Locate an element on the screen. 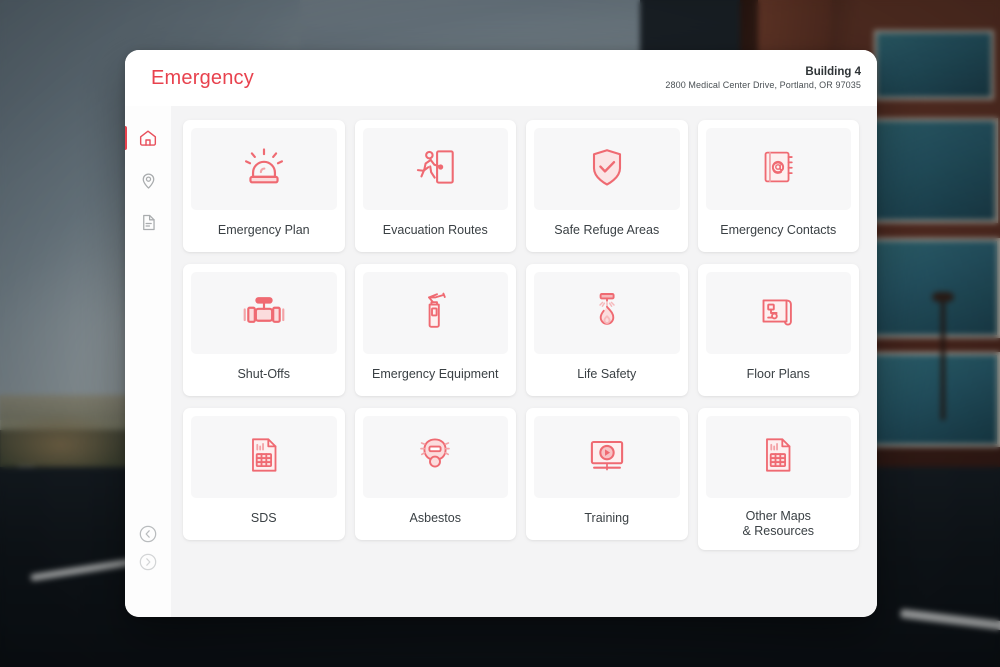  tile-label: Floor Plans is located at coordinates (778, 374).